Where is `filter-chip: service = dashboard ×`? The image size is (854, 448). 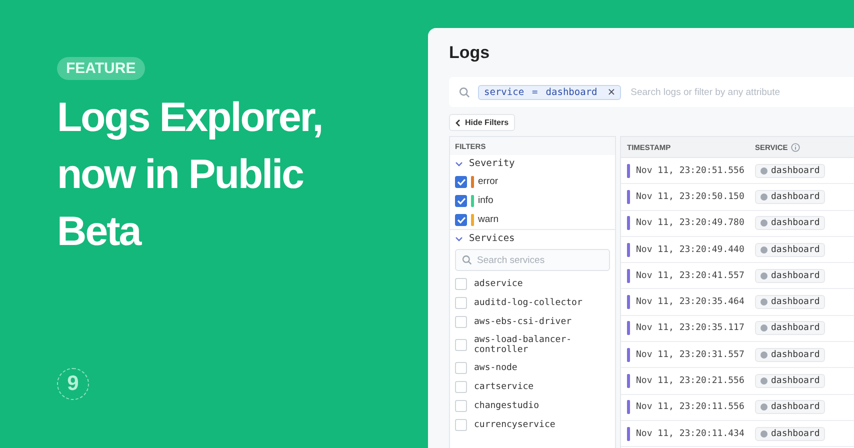
filter-chip: service = dashboard × is located at coordinates (549, 92).